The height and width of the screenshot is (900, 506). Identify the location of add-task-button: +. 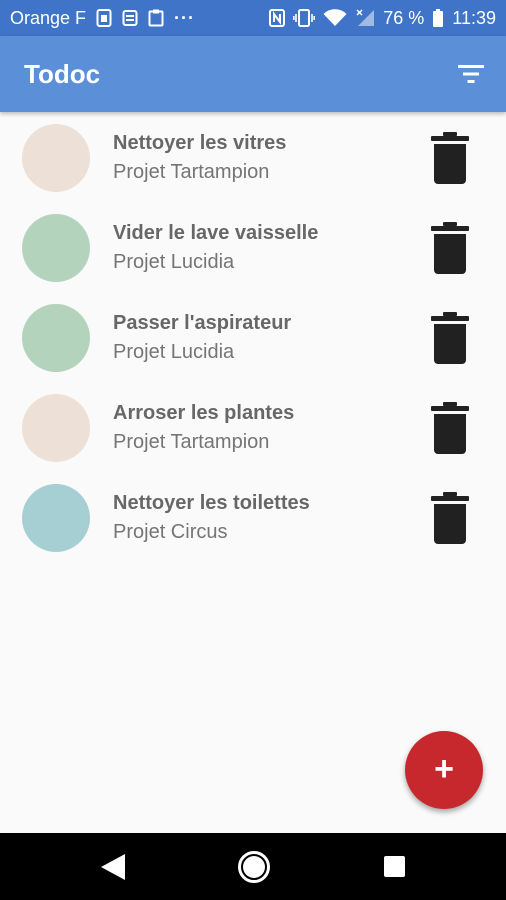
(444, 770).